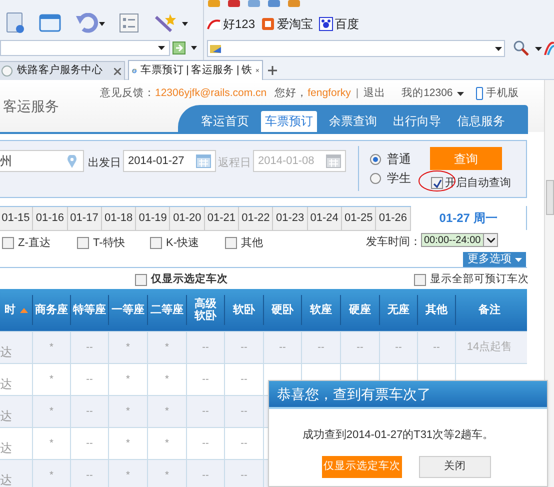 This screenshot has width=554, height=487. What do you see at coordinates (205, 310) in the screenshot?
I see `column-header: 高级软卧` at bounding box center [205, 310].